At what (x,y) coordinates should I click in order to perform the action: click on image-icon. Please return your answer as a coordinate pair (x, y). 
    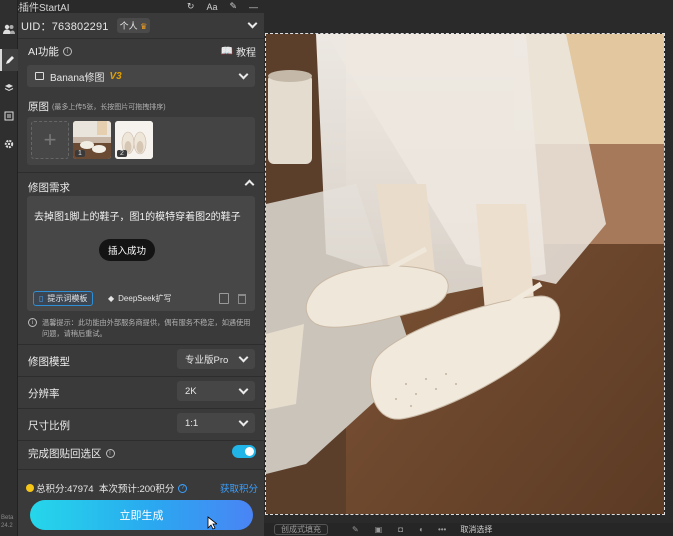
    Looking at the image, I should click on (39, 76).